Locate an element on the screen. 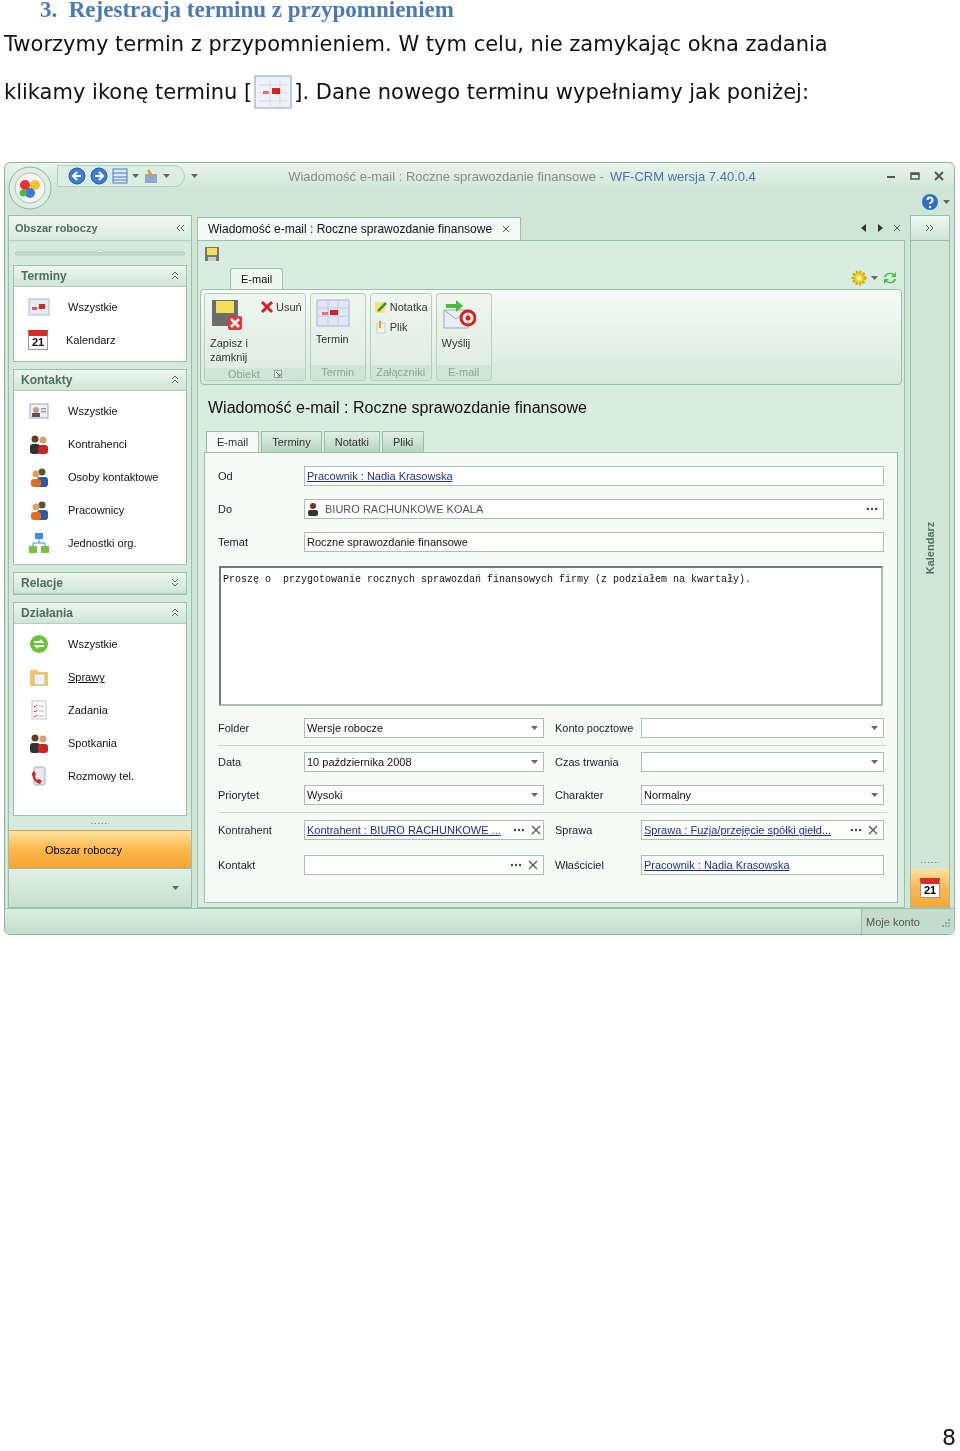 The height and width of the screenshot is (1451, 960). dropdown-field: 10 października 2008 is located at coordinates (424, 762).